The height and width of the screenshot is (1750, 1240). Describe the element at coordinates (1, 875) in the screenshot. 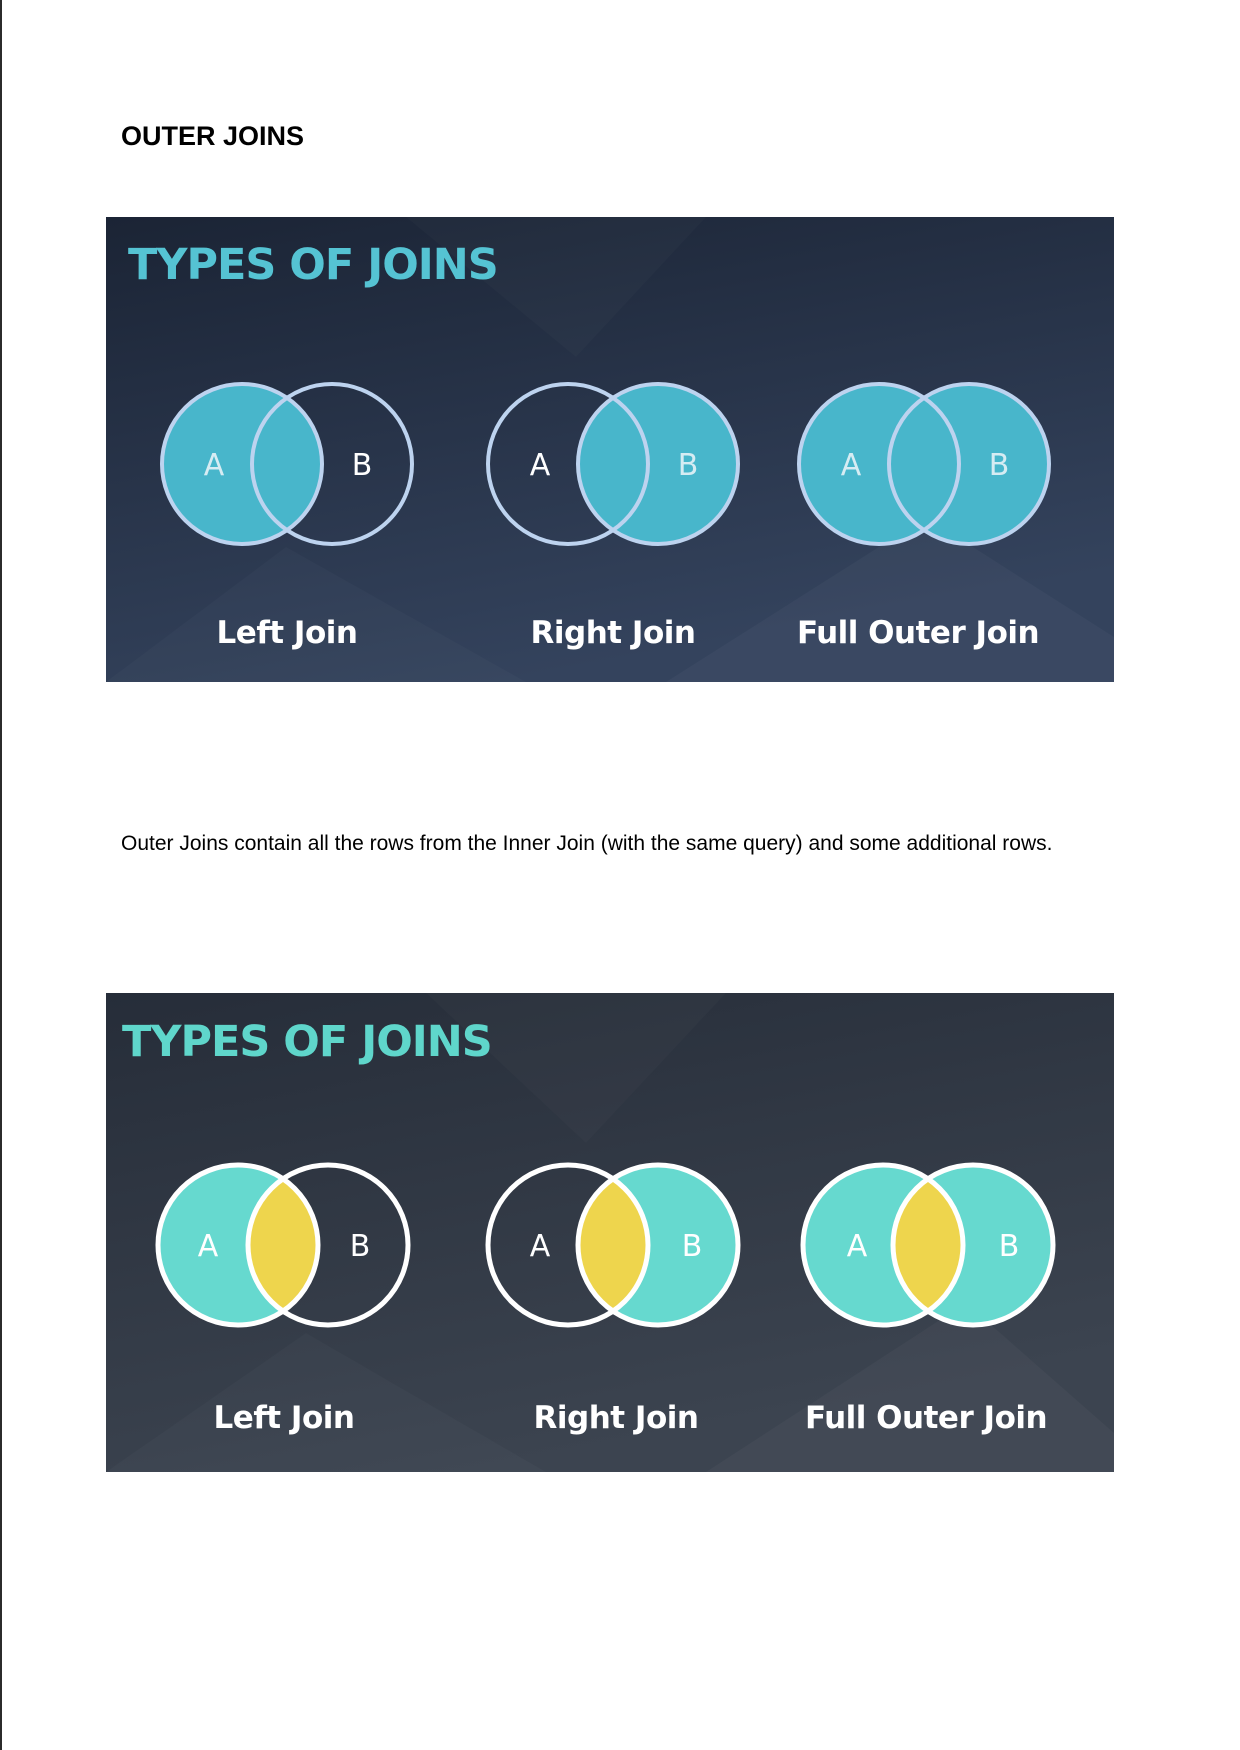

I see `page-left-border` at that location.